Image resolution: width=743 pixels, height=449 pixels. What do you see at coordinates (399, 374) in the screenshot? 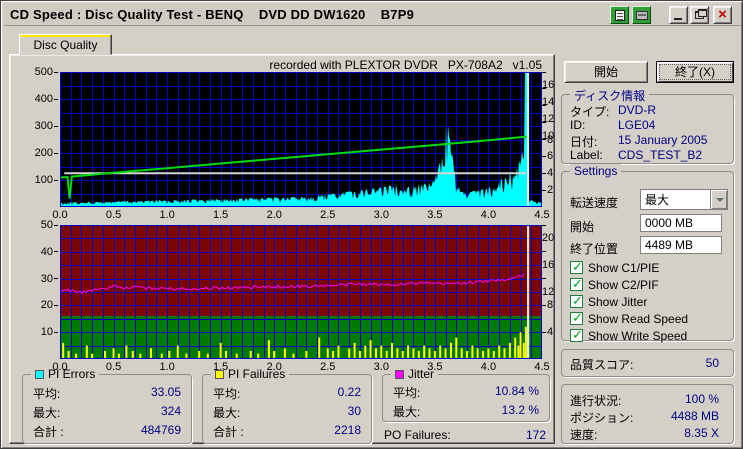
I see `jitter-swatch` at bounding box center [399, 374].